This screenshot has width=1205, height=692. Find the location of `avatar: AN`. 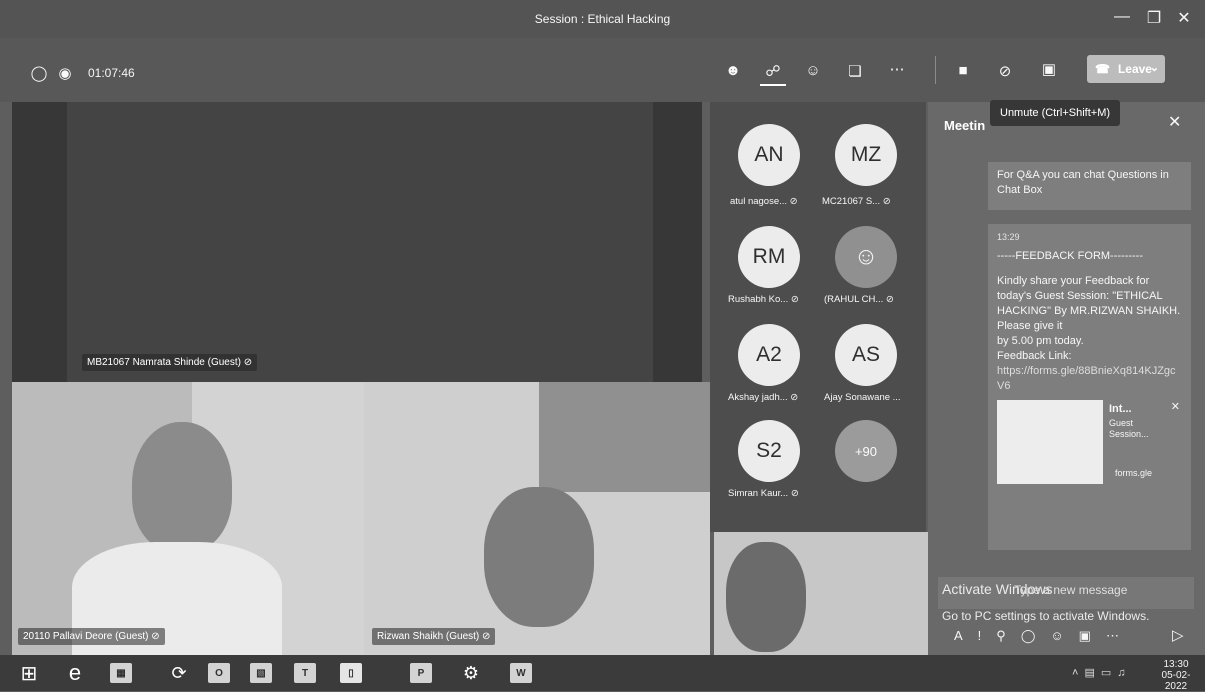

avatar: AN is located at coordinates (769, 155).